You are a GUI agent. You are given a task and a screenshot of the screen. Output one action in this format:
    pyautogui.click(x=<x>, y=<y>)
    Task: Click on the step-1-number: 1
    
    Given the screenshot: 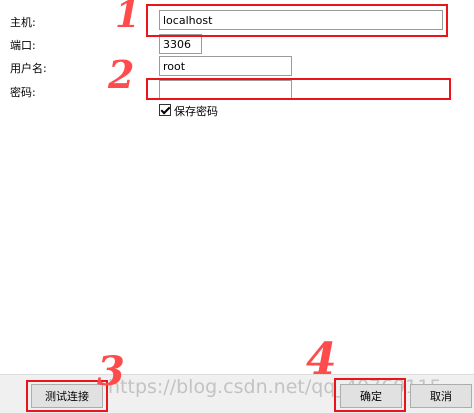 What is the action you would take?
    pyautogui.click(x=128, y=18)
    